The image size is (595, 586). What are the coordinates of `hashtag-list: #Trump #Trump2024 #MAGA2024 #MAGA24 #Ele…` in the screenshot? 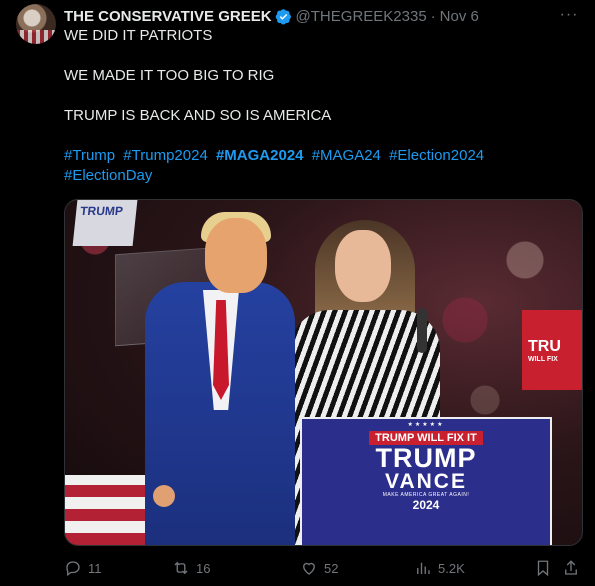 It's located at (304, 166).